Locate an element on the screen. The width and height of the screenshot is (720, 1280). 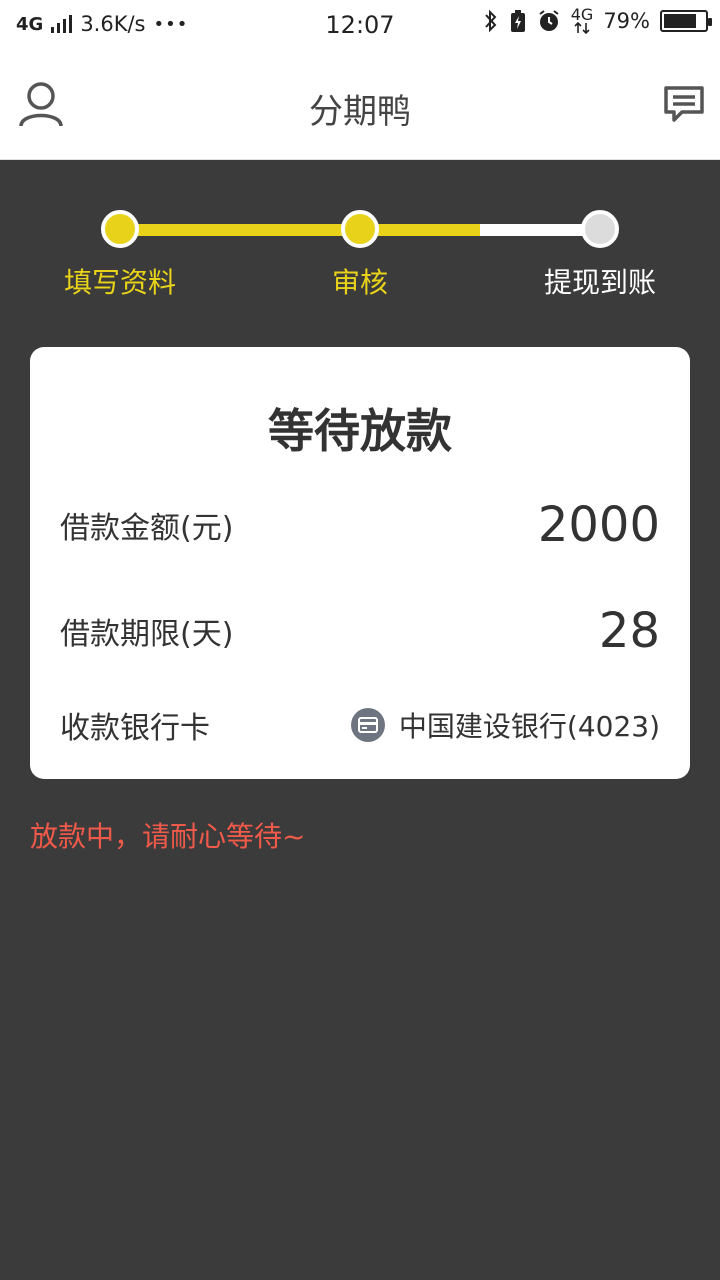
message-icon is located at coordinates (684, 104).